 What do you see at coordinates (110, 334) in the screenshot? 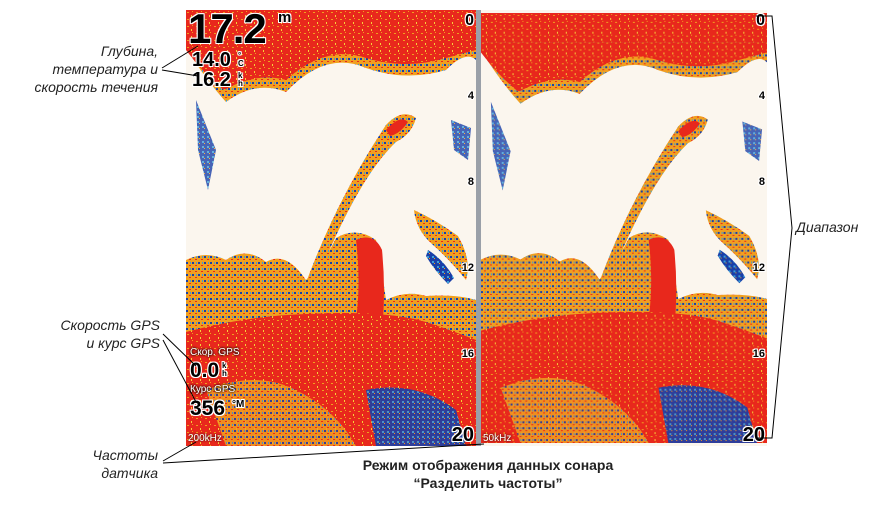
I see `callout-gps-speed-course: Скорость GPS и курс GPS` at bounding box center [110, 334].